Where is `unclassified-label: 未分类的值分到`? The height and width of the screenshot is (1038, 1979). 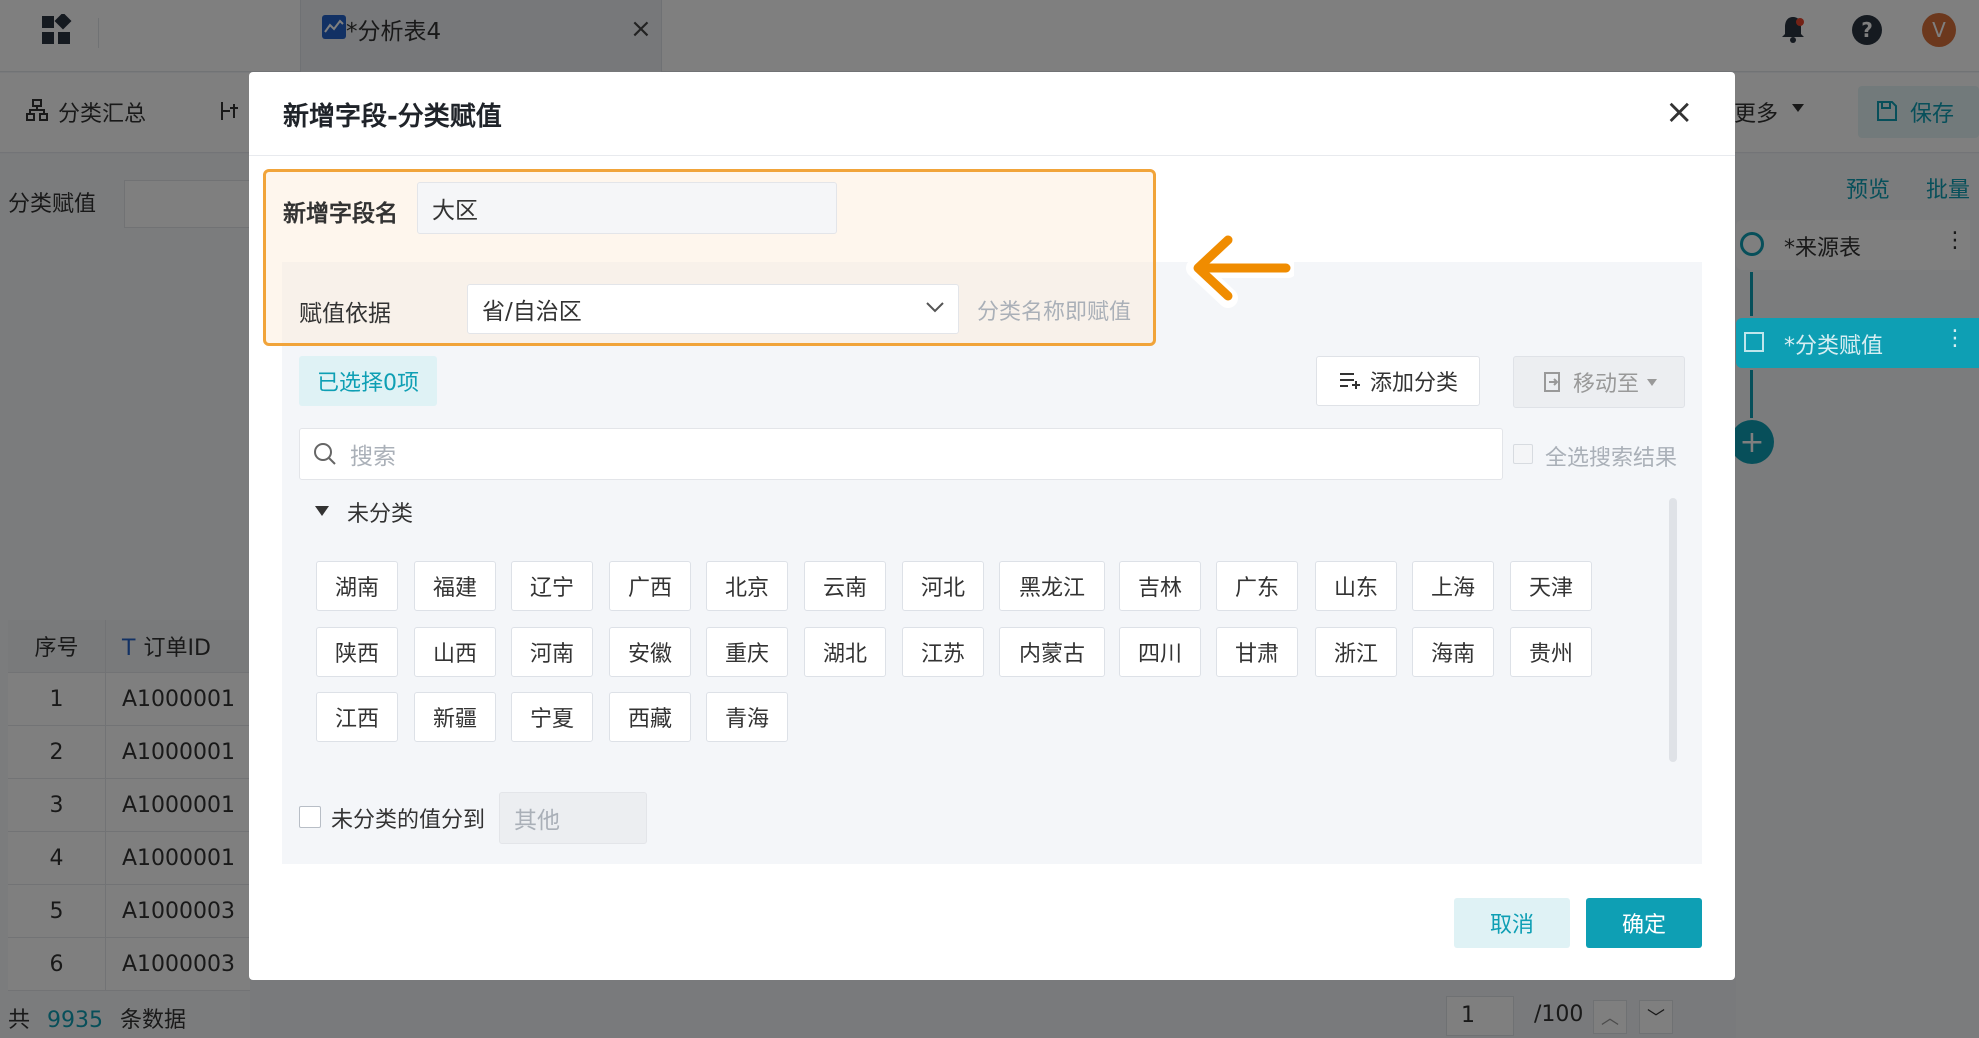
unclassified-label: 未分类的值分到 is located at coordinates (408, 820).